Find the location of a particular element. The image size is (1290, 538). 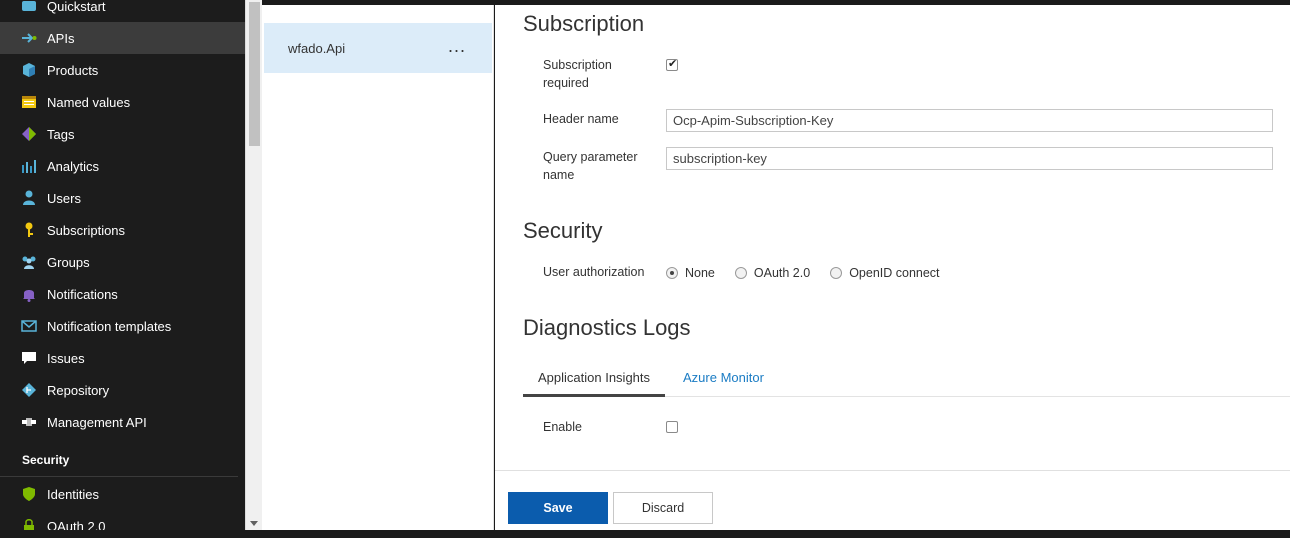

nav-item-oauth: OAuth 2.0 is located at coordinates (122, 520).